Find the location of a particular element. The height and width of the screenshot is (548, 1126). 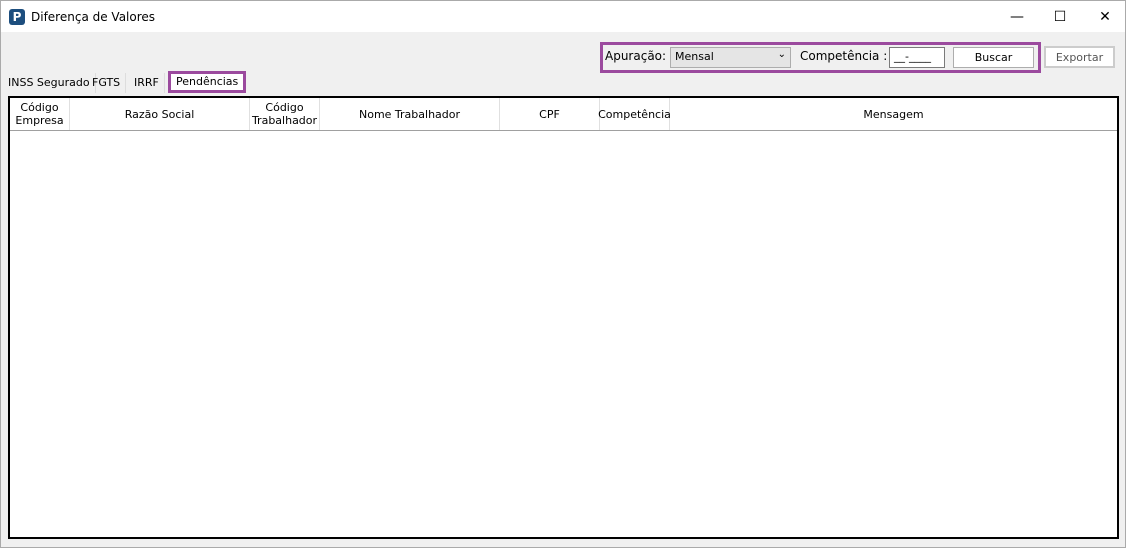

tab-pendencias: Pendências is located at coordinates (207, 82).